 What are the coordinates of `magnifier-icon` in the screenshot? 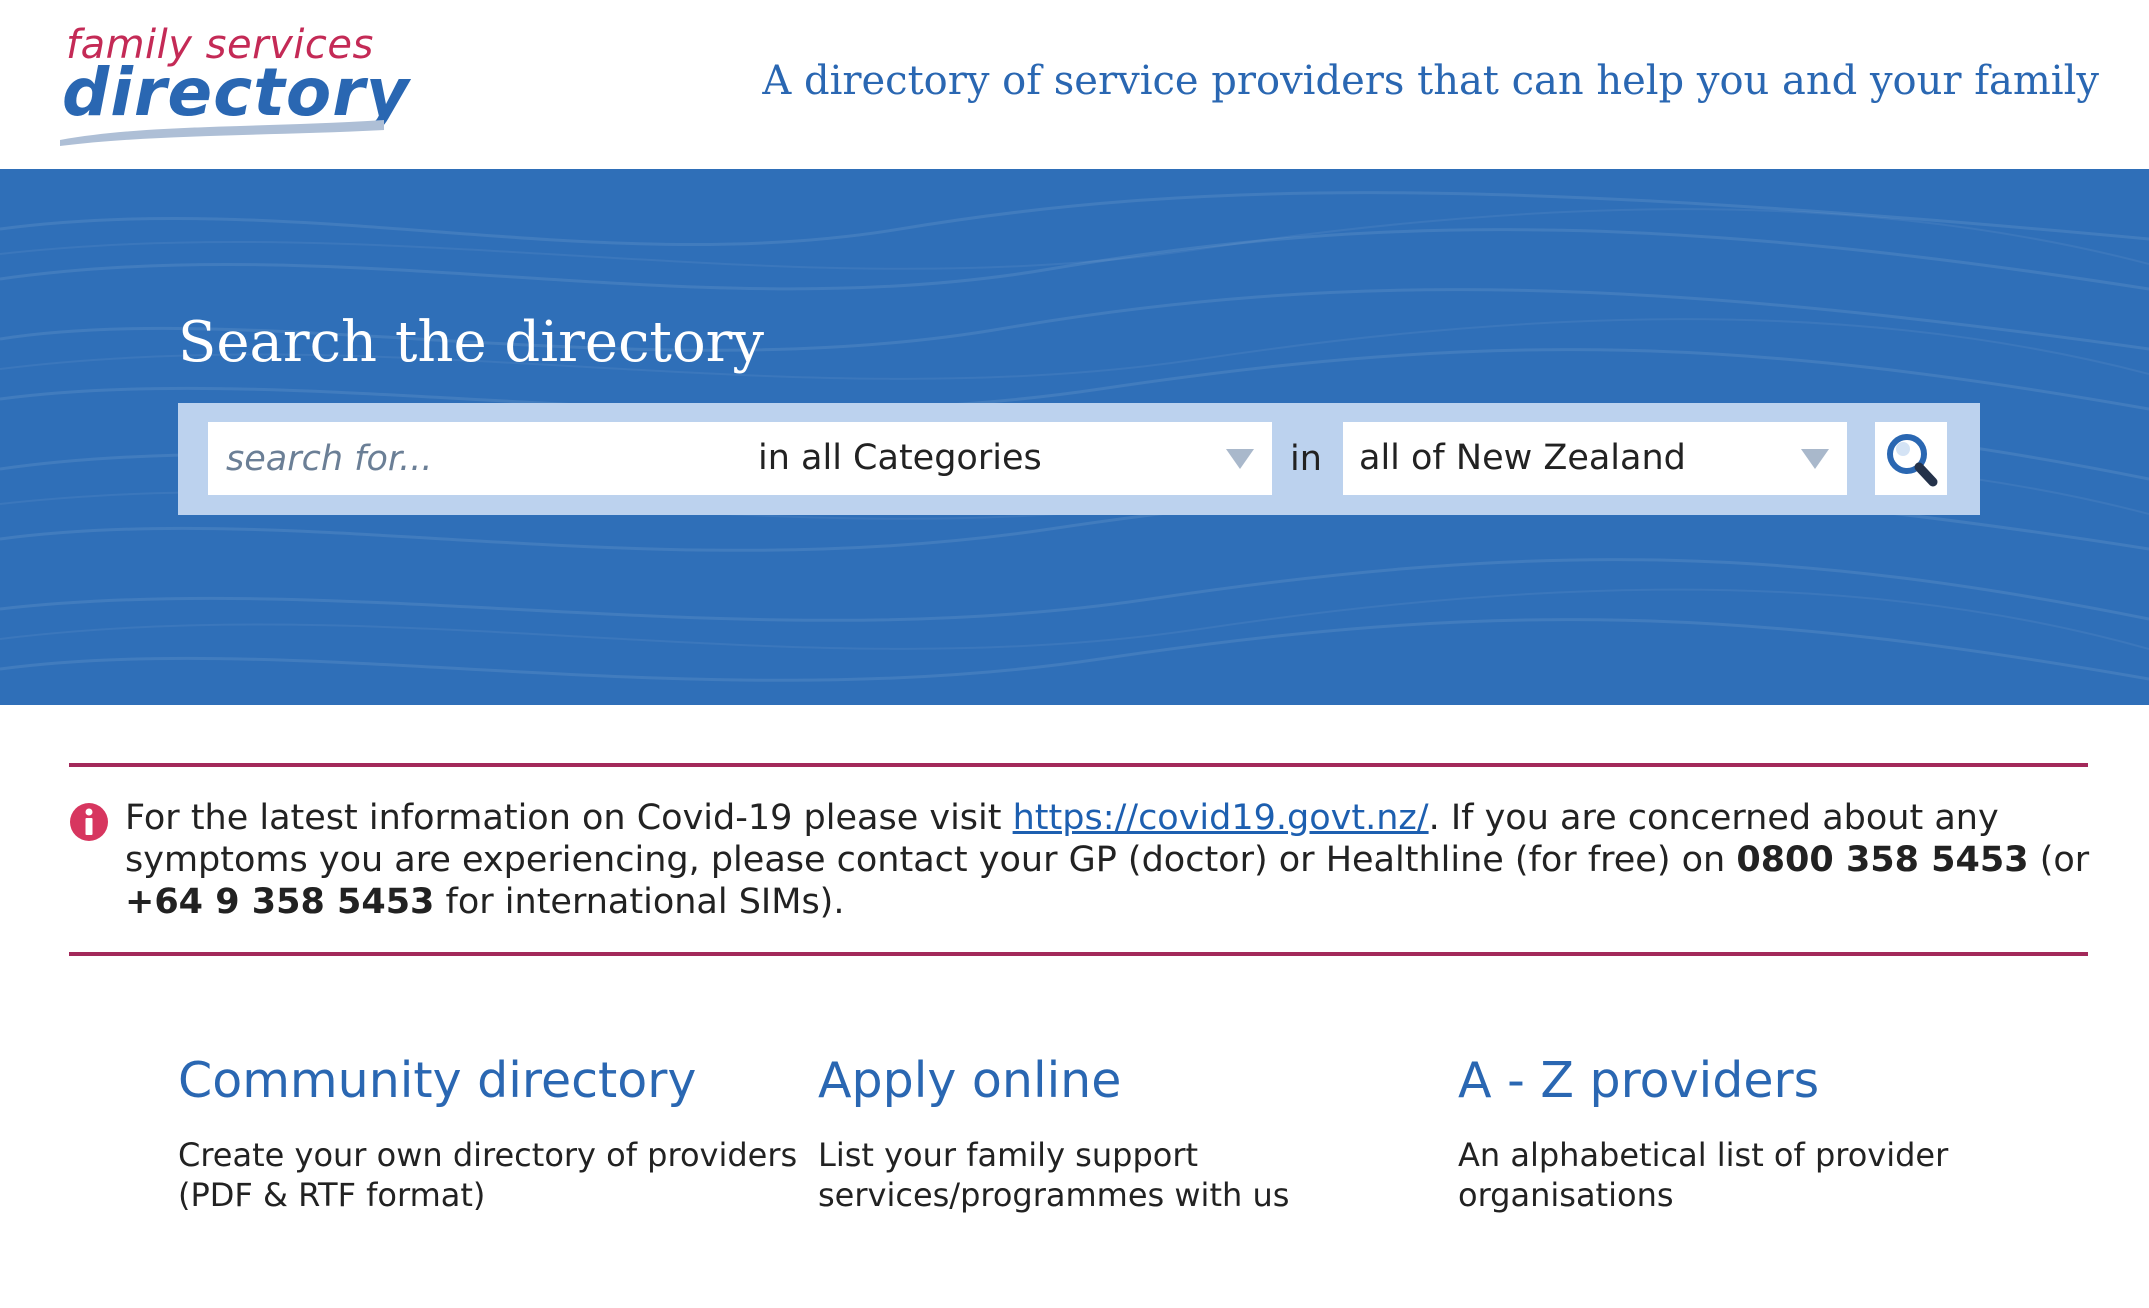 It's located at (1912, 460).